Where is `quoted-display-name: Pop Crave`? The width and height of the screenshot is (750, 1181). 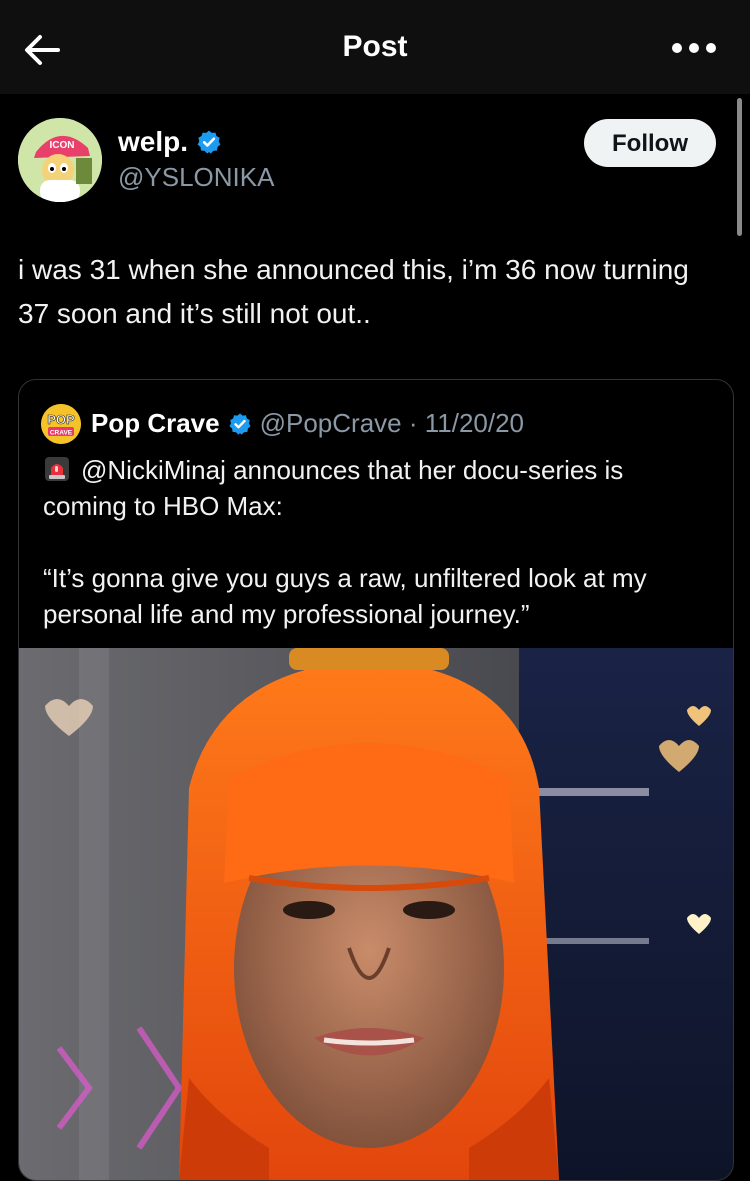 quoted-display-name: Pop Crave is located at coordinates (155, 423).